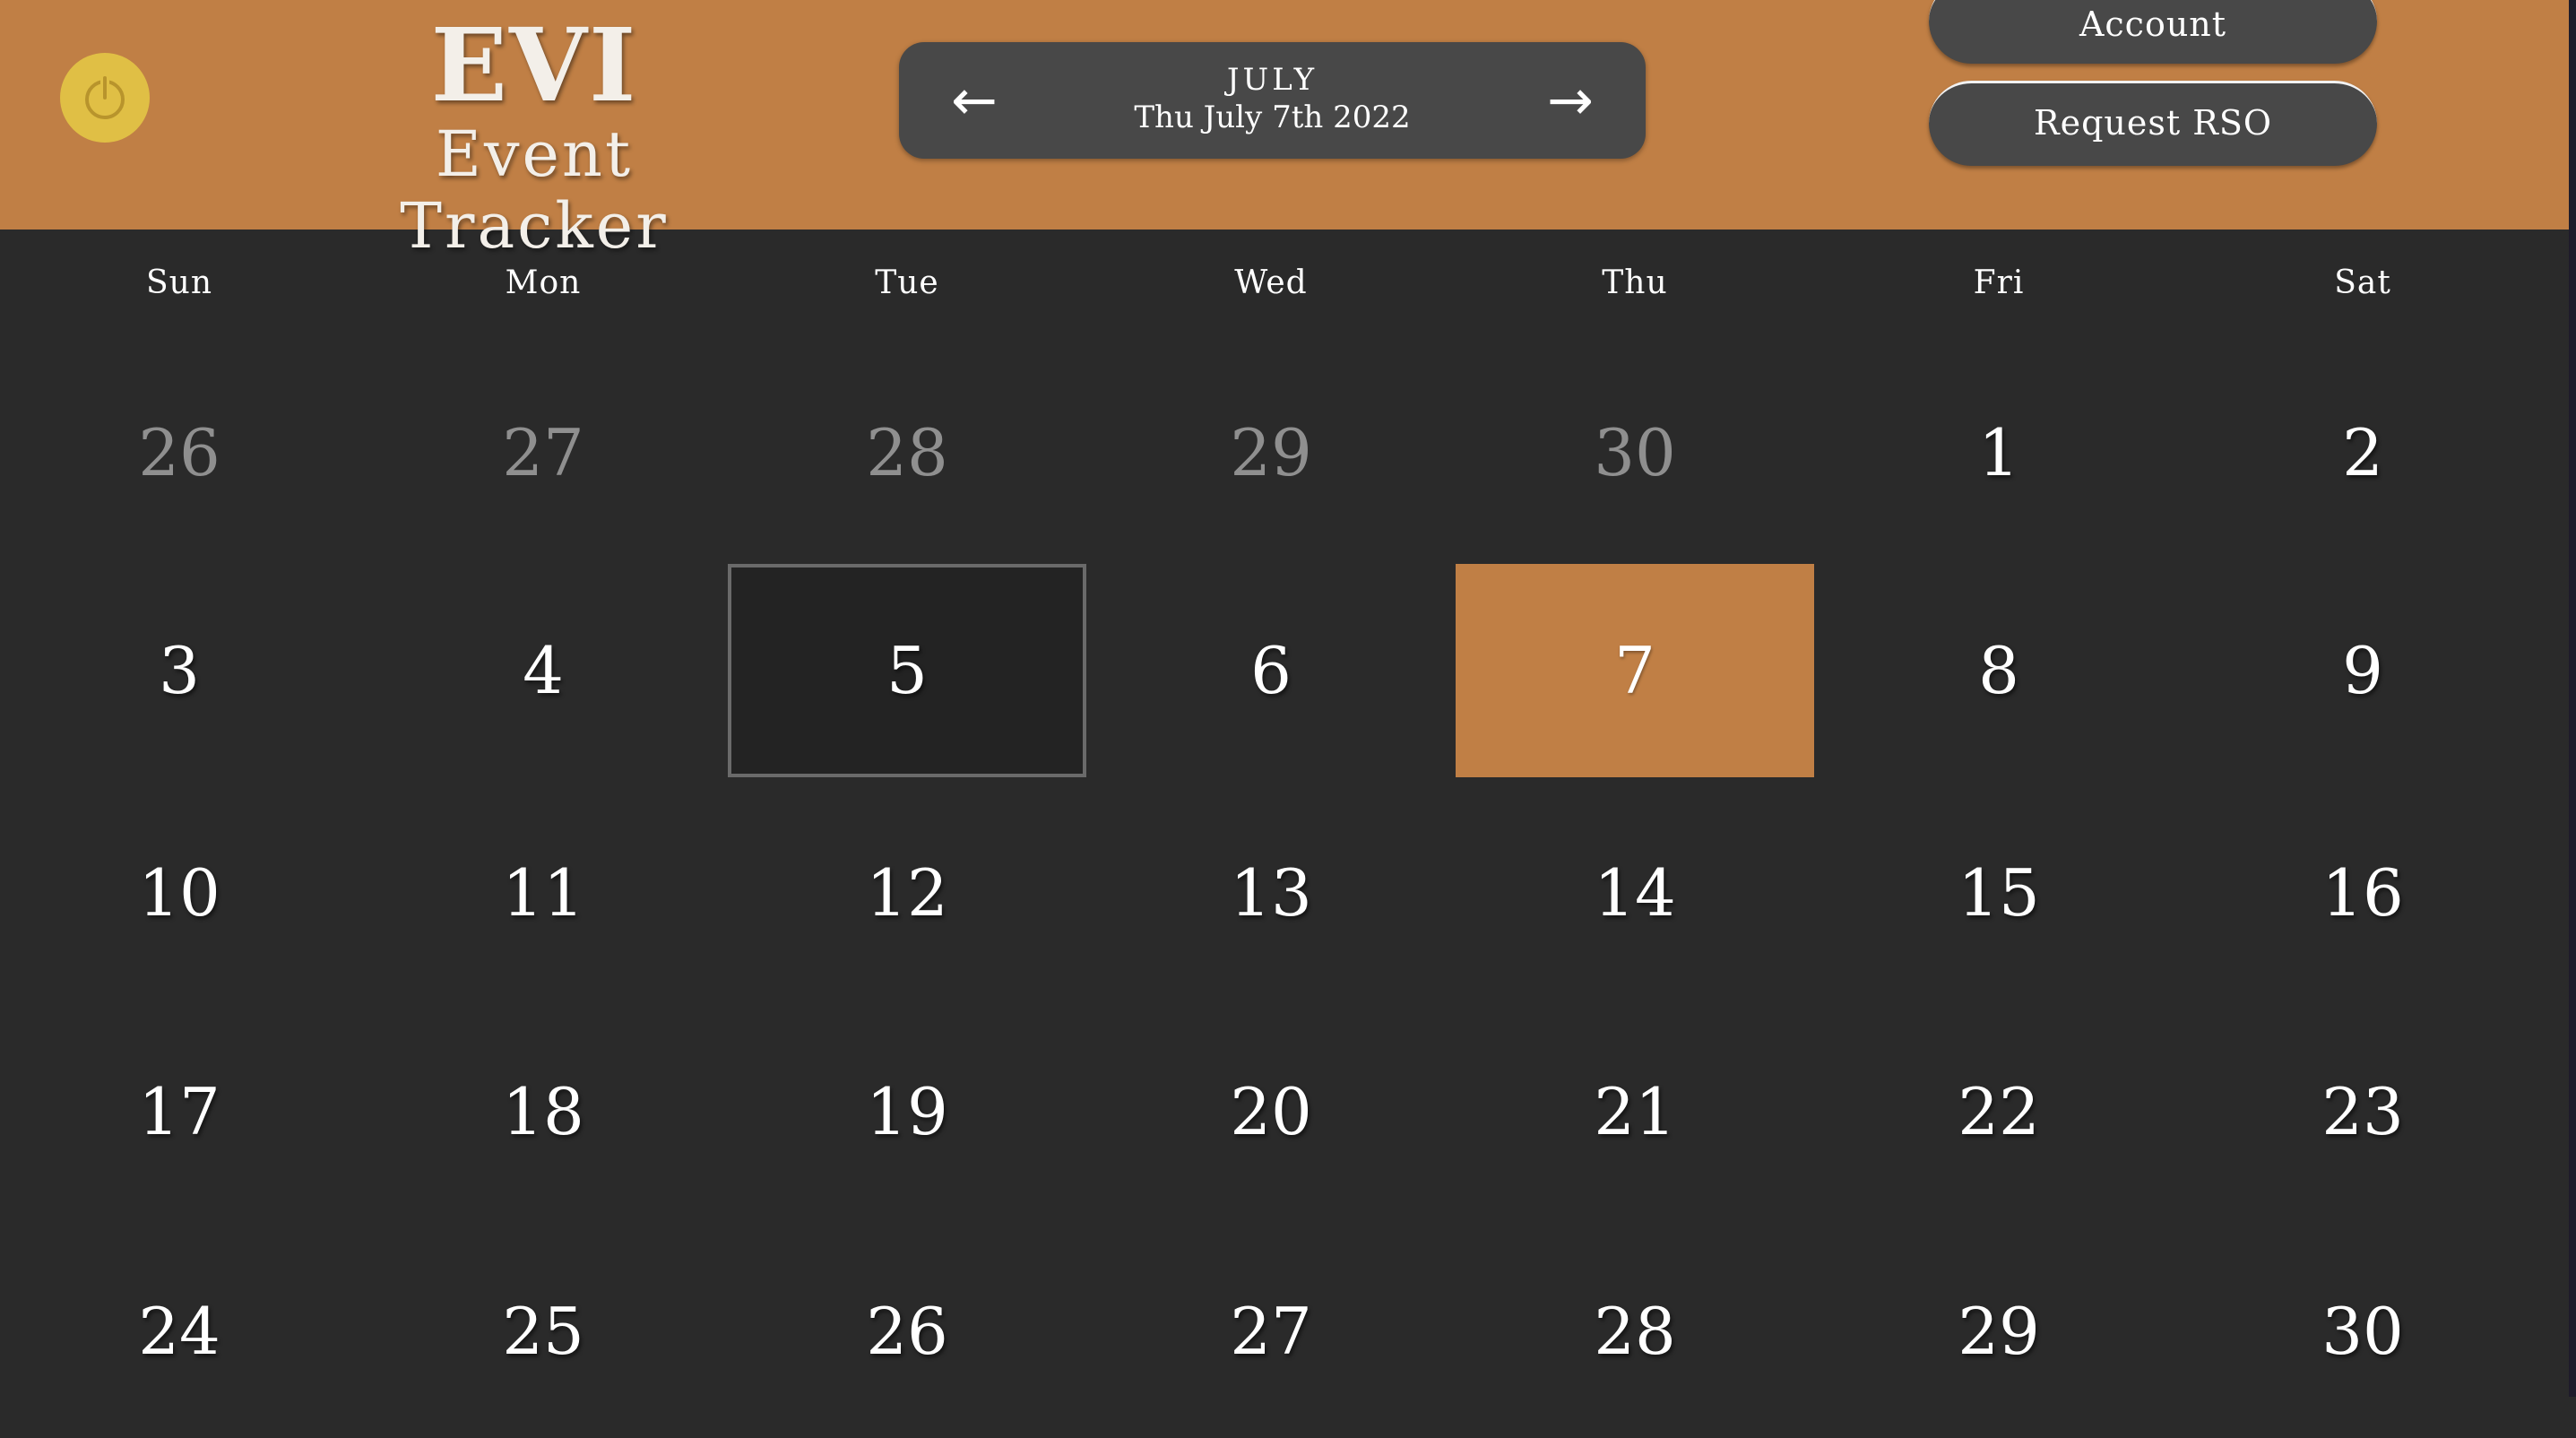 The height and width of the screenshot is (1438, 2576). What do you see at coordinates (1999, 893) in the screenshot?
I see `calendar-day-cell: 15` at bounding box center [1999, 893].